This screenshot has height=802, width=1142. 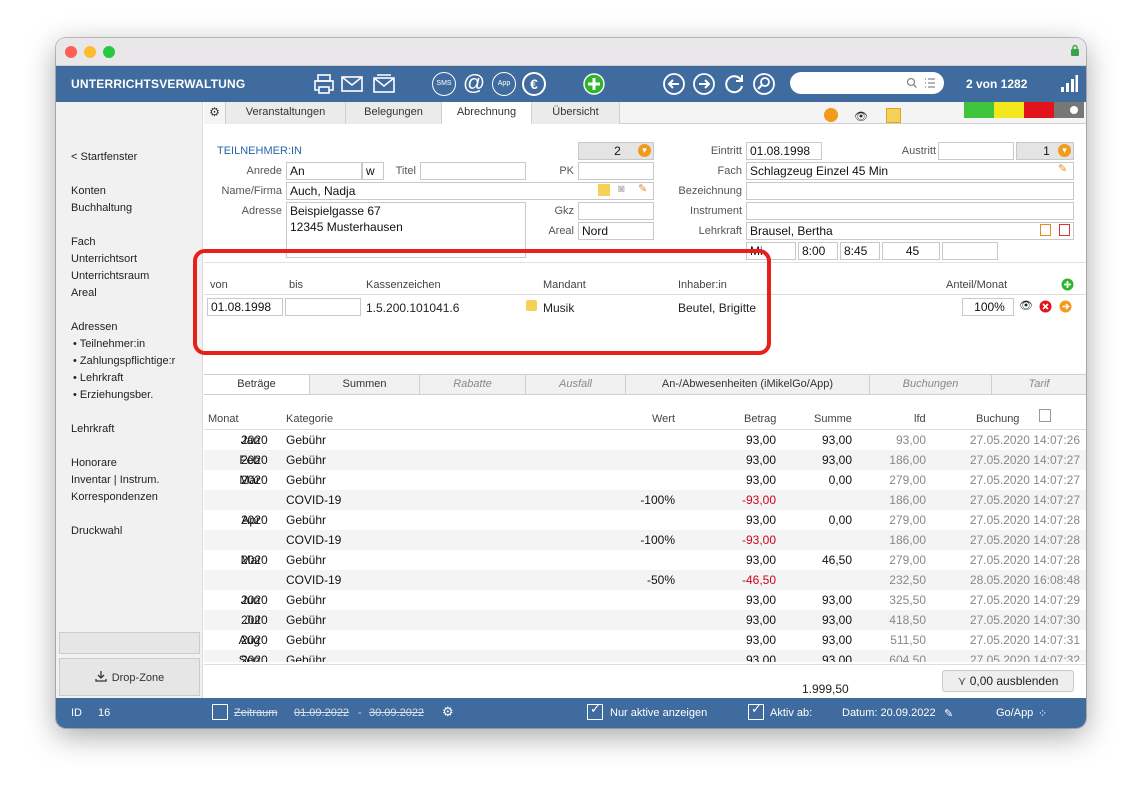 I want to click on zeitraum-checkbox, so click(x=220, y=712).